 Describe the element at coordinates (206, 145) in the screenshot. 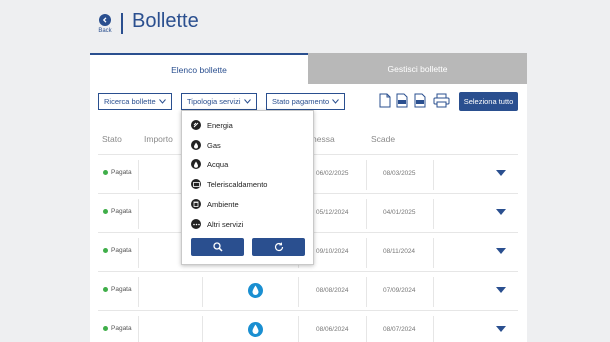

I see `option-gas: Gas` at that location.